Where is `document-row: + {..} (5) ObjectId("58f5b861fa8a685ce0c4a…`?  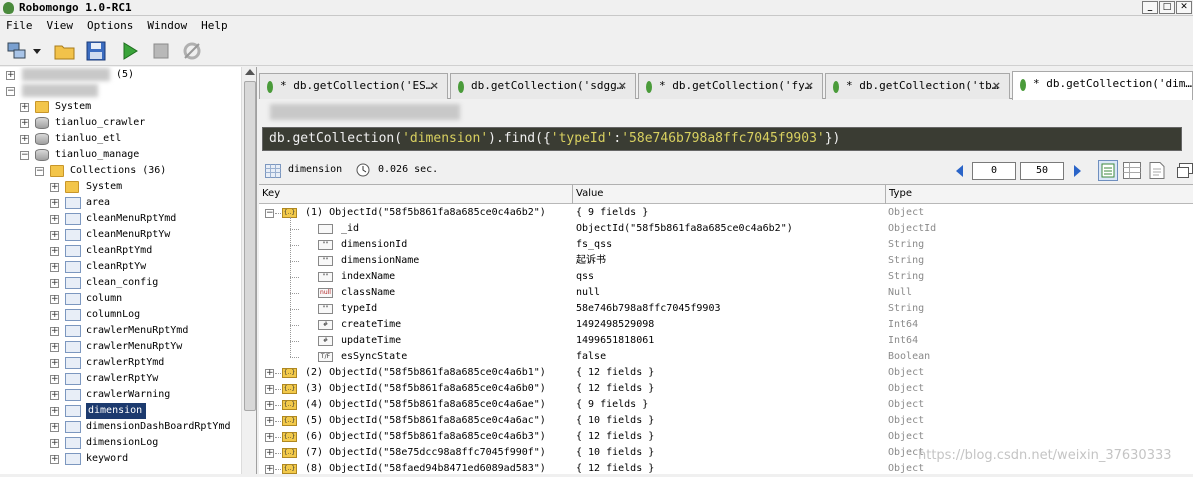 document-row: + {..} (5) ObjectId("58f5b861fa8a685ce0c4a… is located at coordinates (726, 421).